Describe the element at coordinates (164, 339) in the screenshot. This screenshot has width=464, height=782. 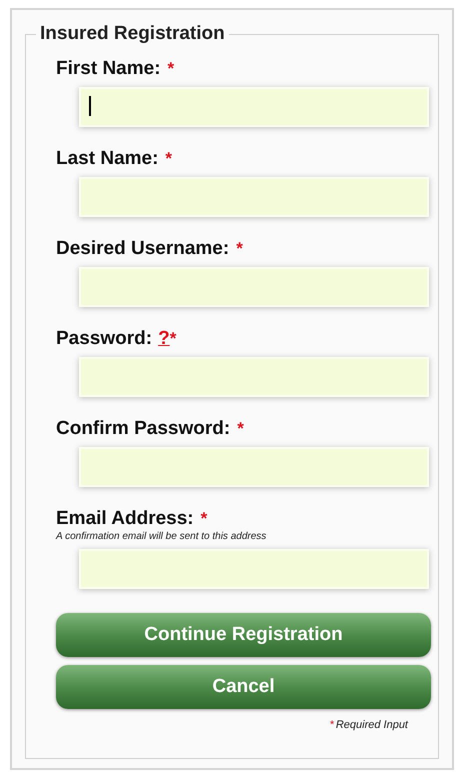
I see `help-link: ?` at that location.